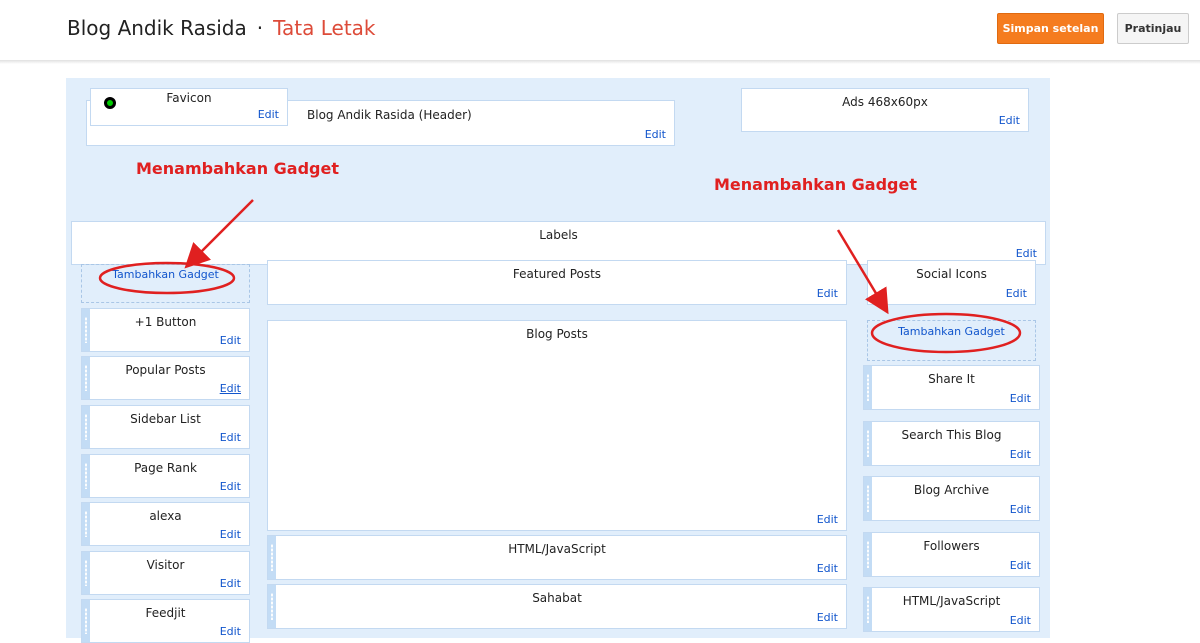 The width and height of the screenshot is (1200, 643). What do you see at coordinates (862, 272) in the screenshot?
I see `right-arrow-icon` at bounding box center [862, 272].